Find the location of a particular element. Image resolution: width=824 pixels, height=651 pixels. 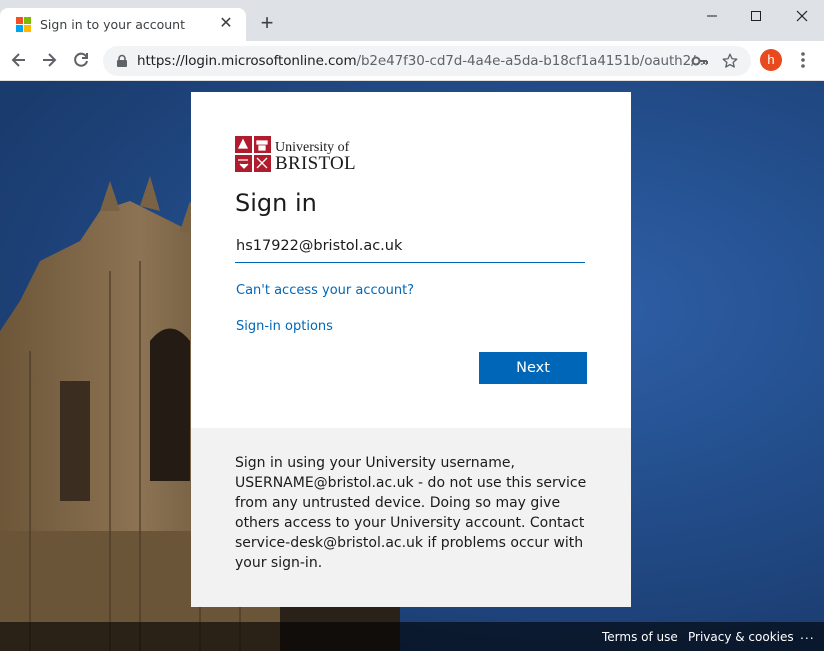

privacy-link: Privacy & cookies is located at coordinates (741, 637).